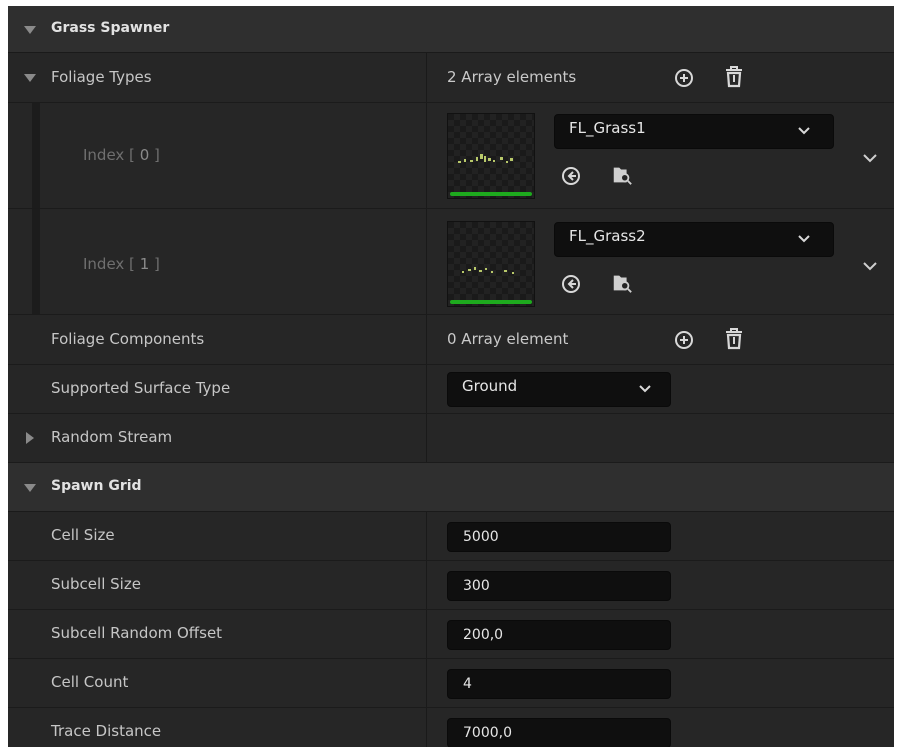 The width and height of the screenshot is (901, 747). Describe the element at coordinates (451, 487) in the screenshot. I see `section-spawn-grid: Spawn Grid` at that location.